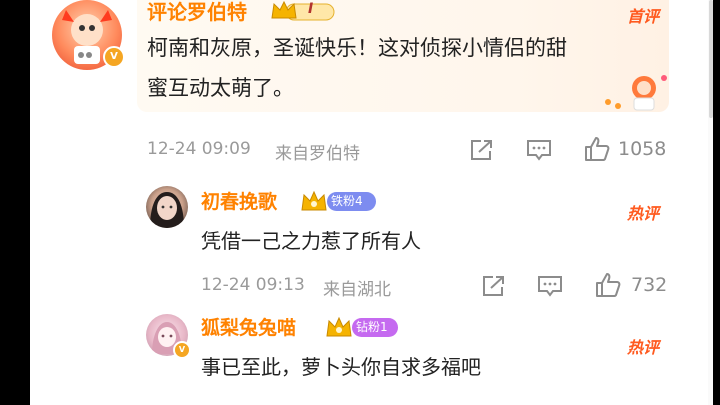 This screenshot has width=720, height=405. I want to click on reply1-share-icon, so click(494, 286).